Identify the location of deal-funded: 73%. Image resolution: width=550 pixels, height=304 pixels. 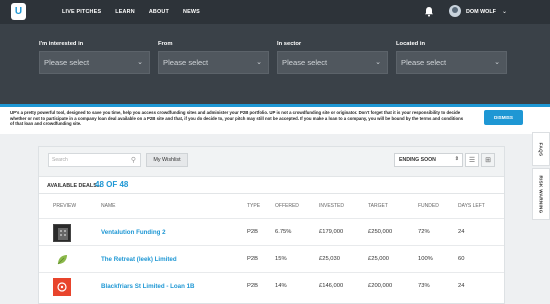
(424, 286).